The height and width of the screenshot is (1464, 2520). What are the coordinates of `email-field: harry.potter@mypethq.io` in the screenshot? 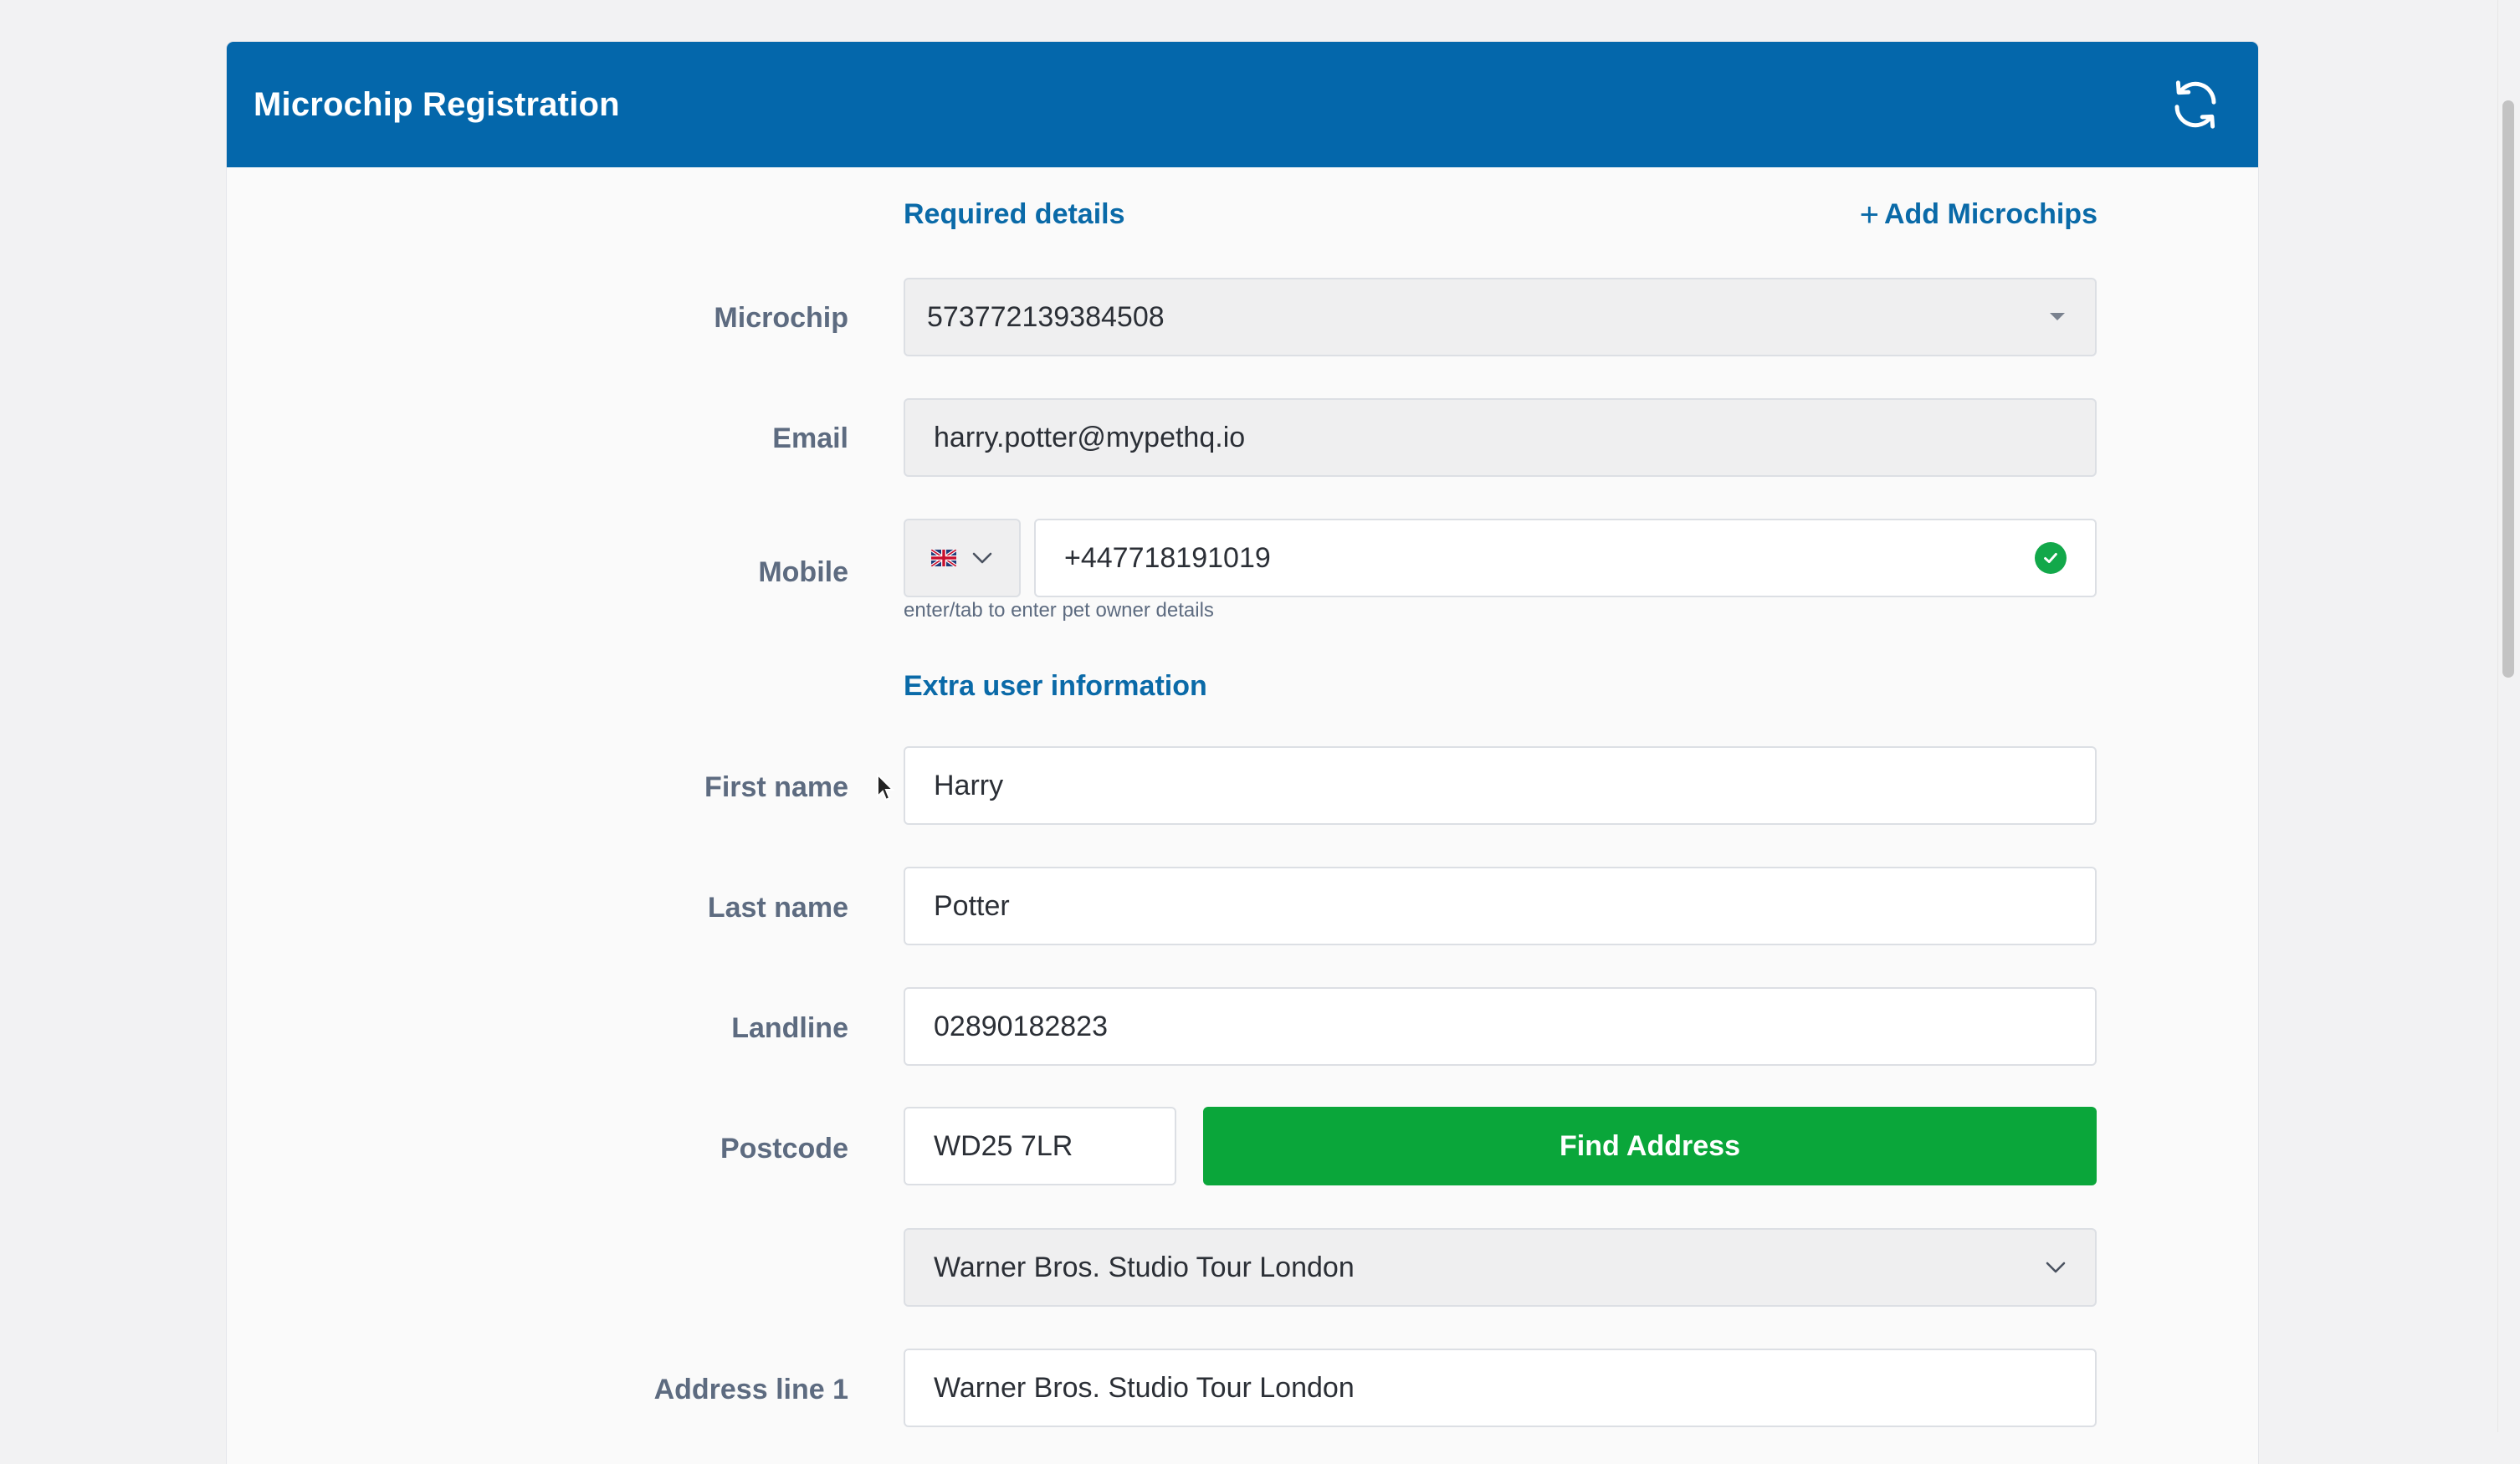 It's located at (1500, 437).